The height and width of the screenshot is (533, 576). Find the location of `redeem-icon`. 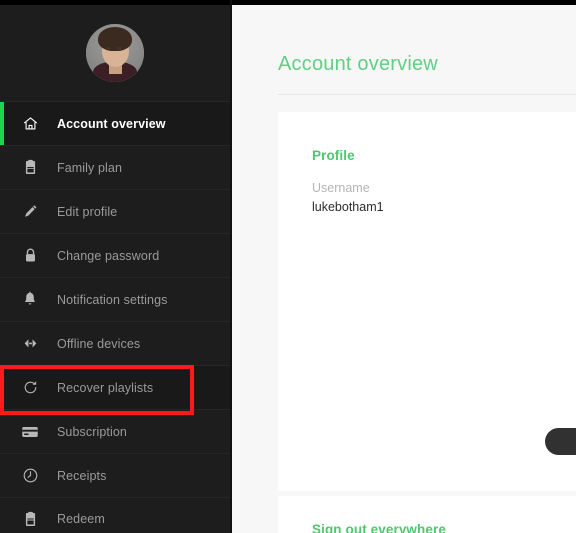

redeem-icon is located at coordinates (30, 519).